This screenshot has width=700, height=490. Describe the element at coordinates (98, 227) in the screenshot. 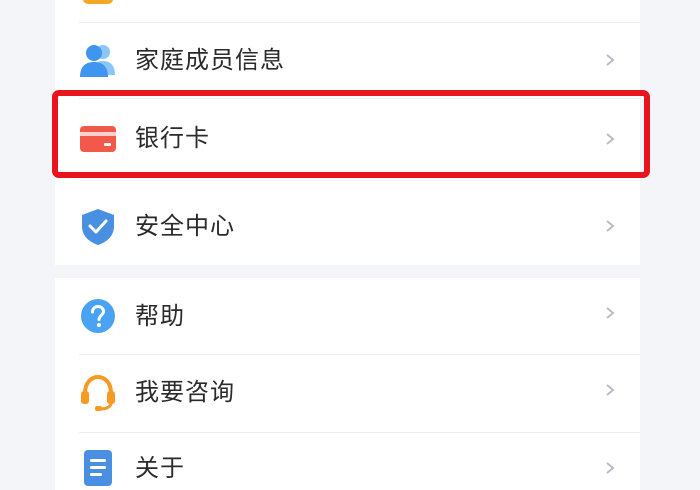

I see `security-shield-icon` at that location.